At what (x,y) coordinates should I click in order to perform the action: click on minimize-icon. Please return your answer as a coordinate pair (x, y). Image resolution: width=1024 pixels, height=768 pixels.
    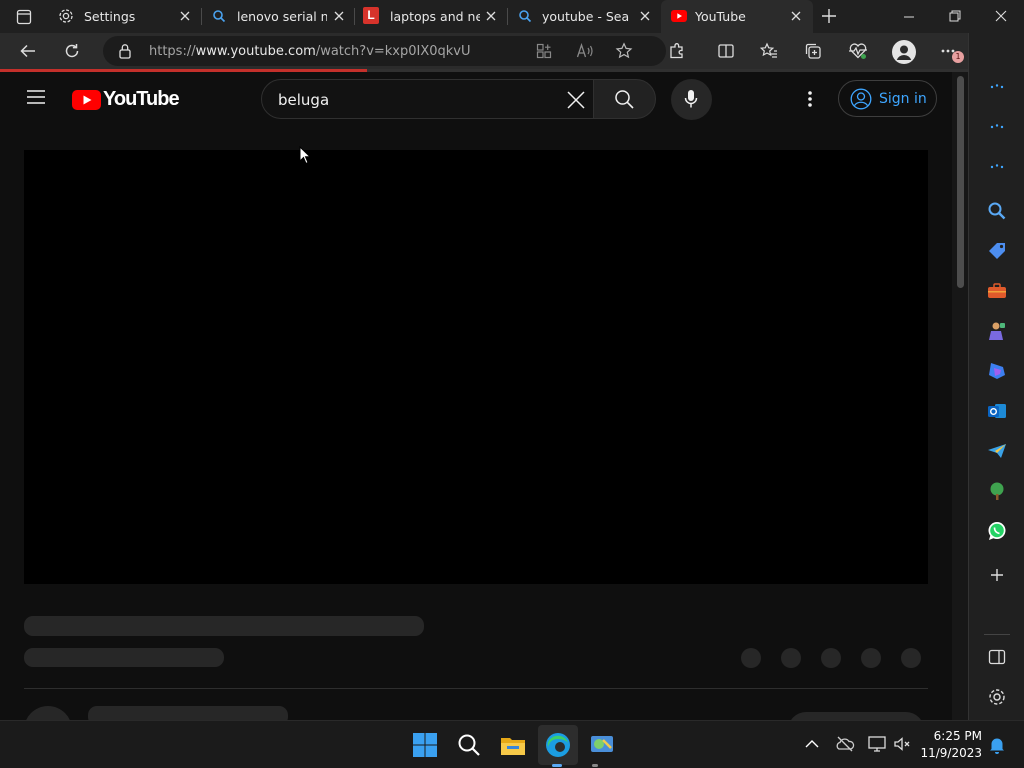
    Looking at the image, I should click on (909, 17).